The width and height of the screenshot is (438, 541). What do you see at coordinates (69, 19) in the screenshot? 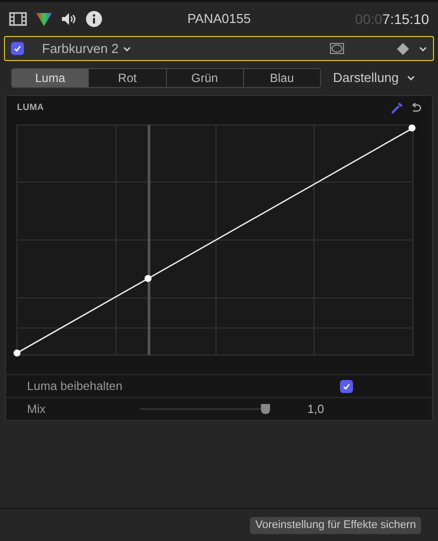
I see `speaker-icon` at bounding box center [69, 19].